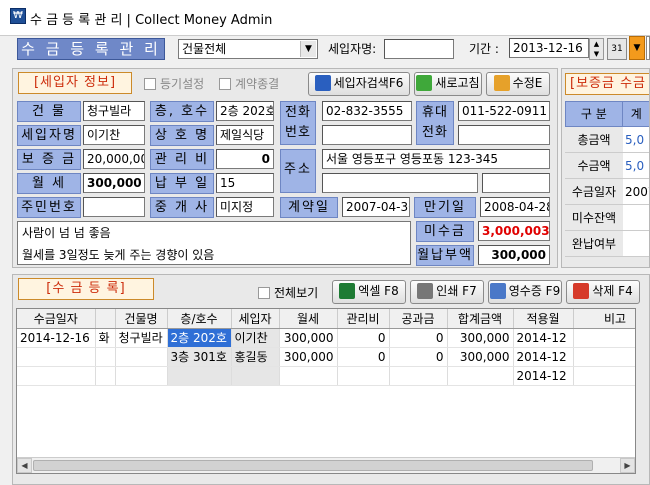 The image size is (650, 485). Describe the element at coordinates (515, 207) in the screenshot. I see `expire-date-field: 2008-04-28` at that location.